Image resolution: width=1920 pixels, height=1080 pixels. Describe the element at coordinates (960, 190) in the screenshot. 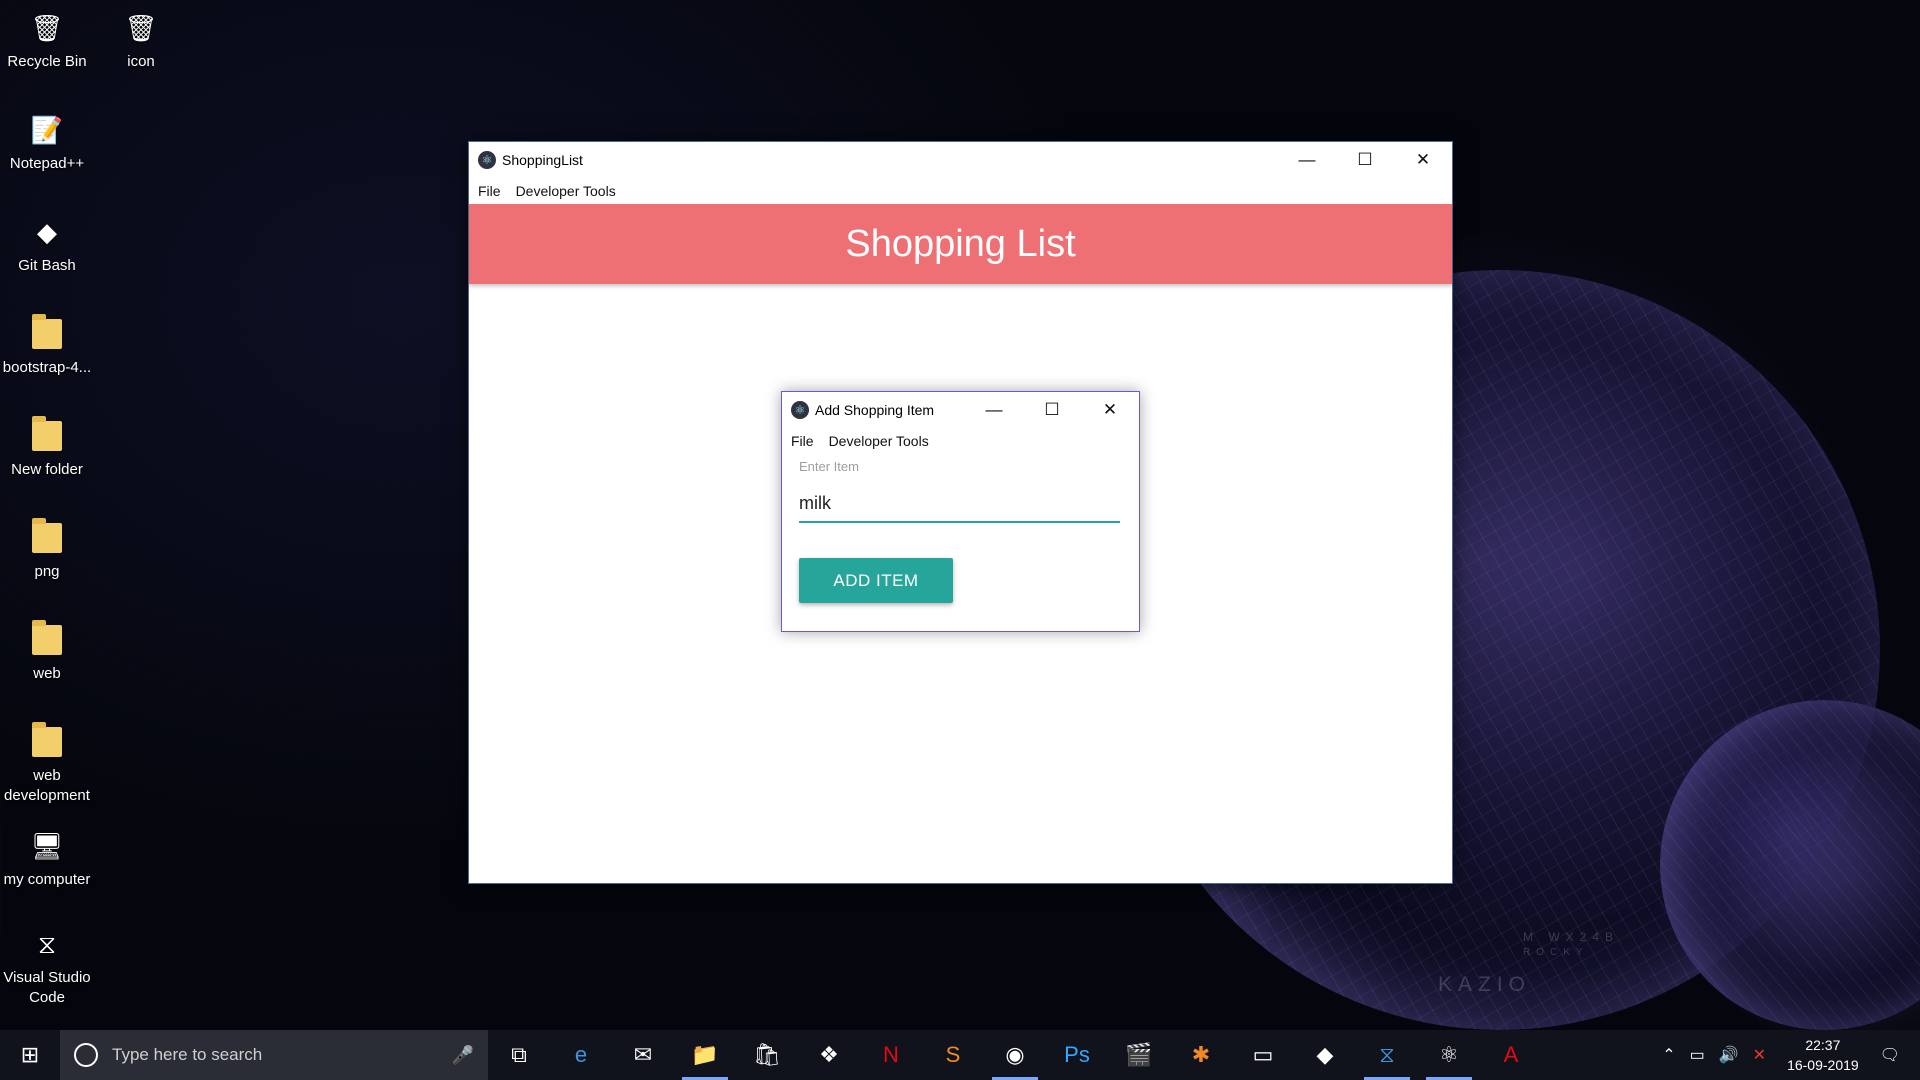

I see `main-menubar: File Developer Tools` at that location.